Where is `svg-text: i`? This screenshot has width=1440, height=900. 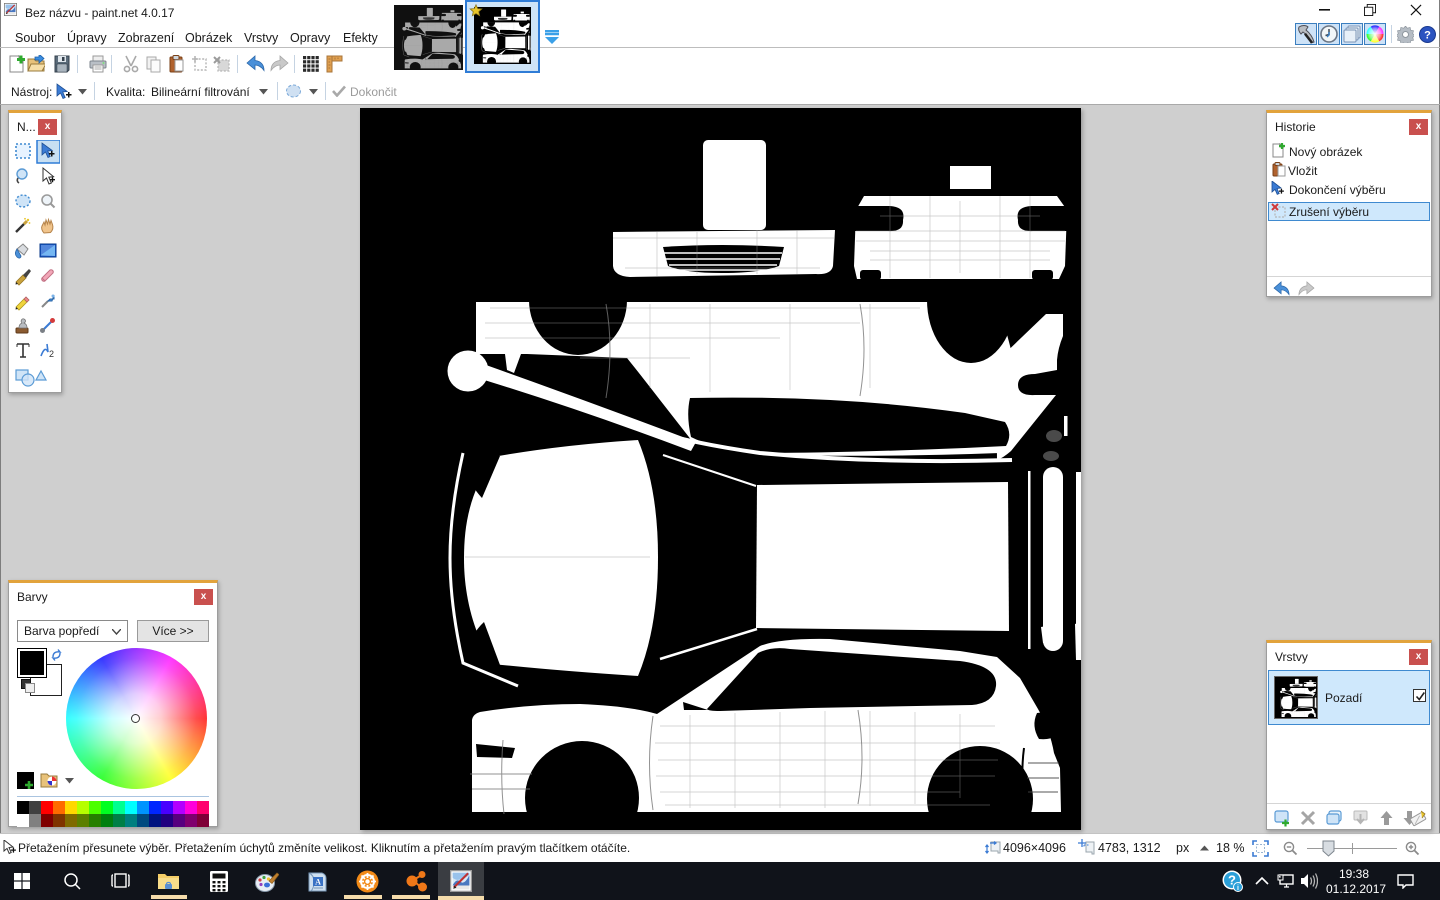
svg-text: i is located at coordinates (1238, 888).